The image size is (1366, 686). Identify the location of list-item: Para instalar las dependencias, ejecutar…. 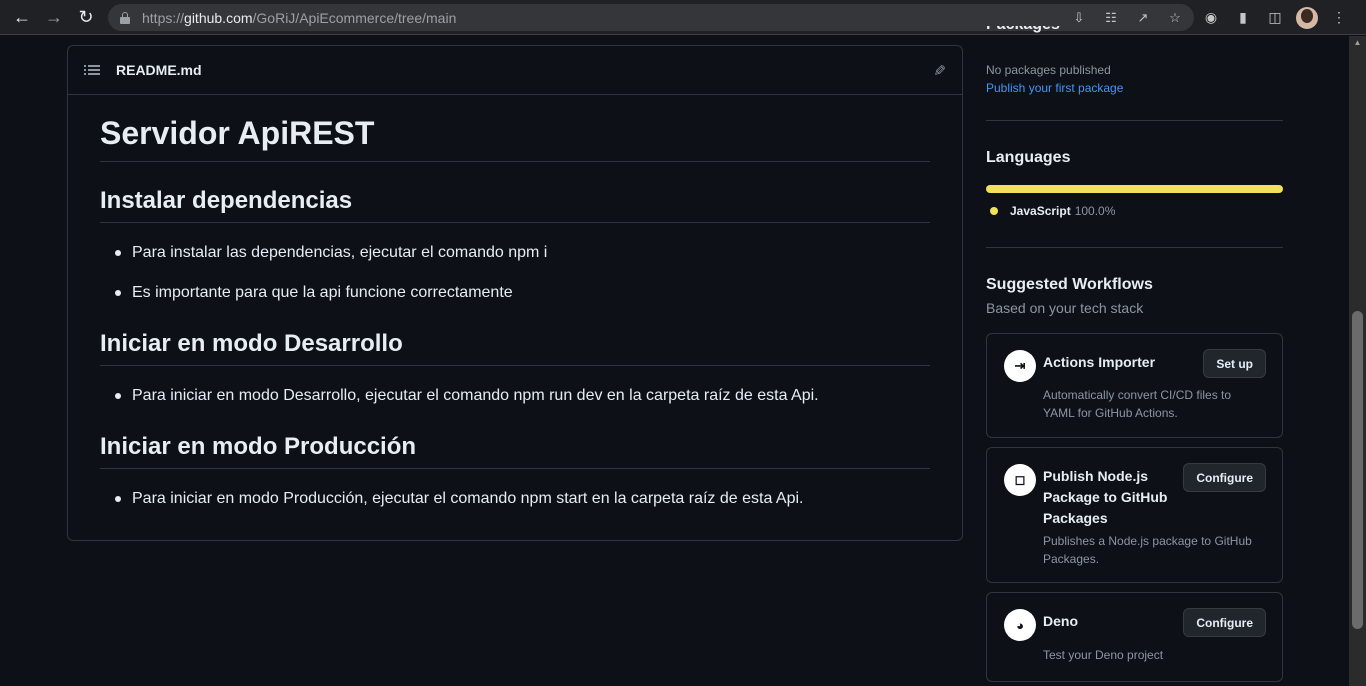
(522, 253).